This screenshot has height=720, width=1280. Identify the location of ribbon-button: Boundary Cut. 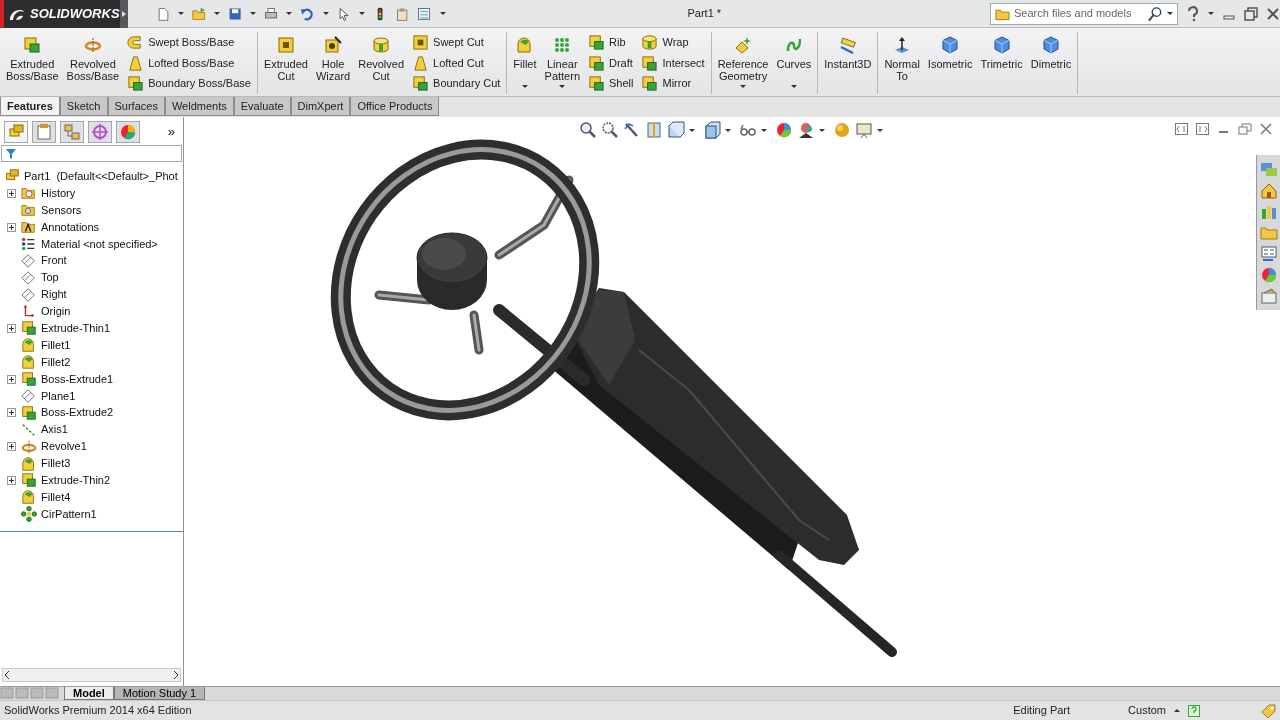
(456, 83).